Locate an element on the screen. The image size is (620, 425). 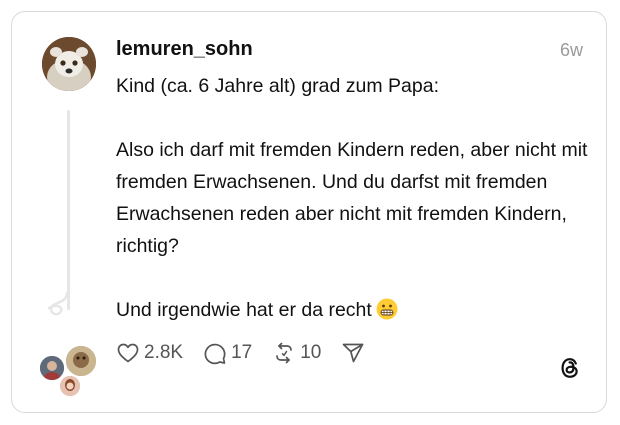
threads-logo-icon is located at coordinates (570, 368).